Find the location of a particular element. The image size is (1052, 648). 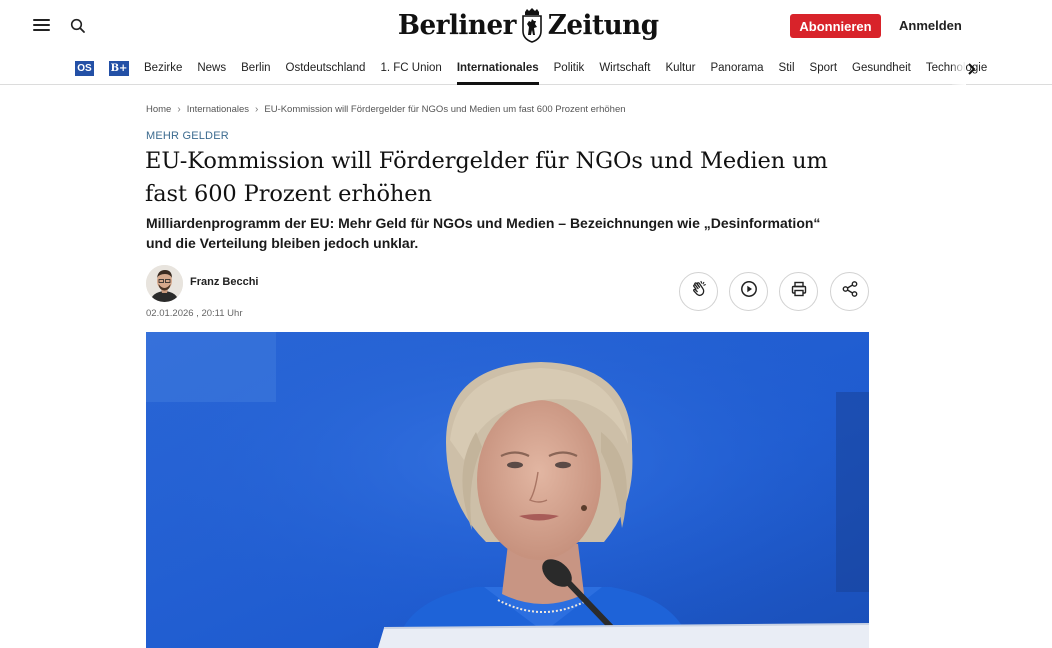

share-icon is located at coordinates (850, 291).